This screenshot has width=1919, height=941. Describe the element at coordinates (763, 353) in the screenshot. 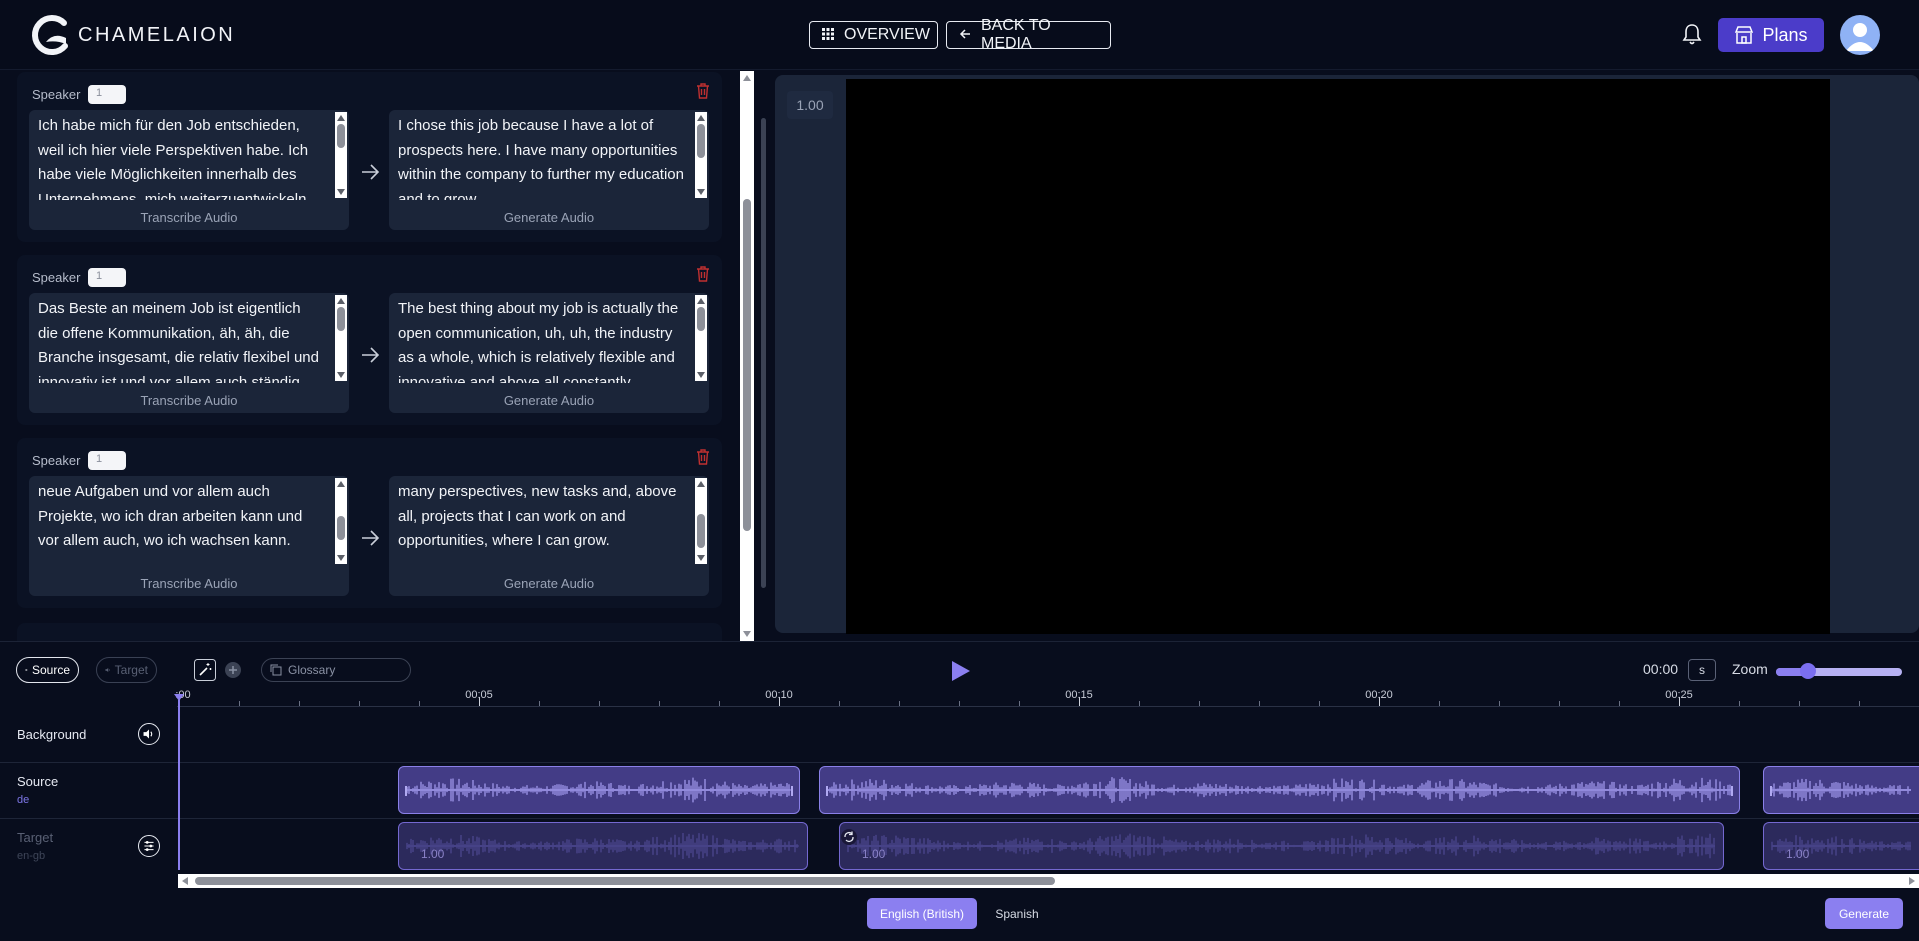

I see `panel-divider` at that location.